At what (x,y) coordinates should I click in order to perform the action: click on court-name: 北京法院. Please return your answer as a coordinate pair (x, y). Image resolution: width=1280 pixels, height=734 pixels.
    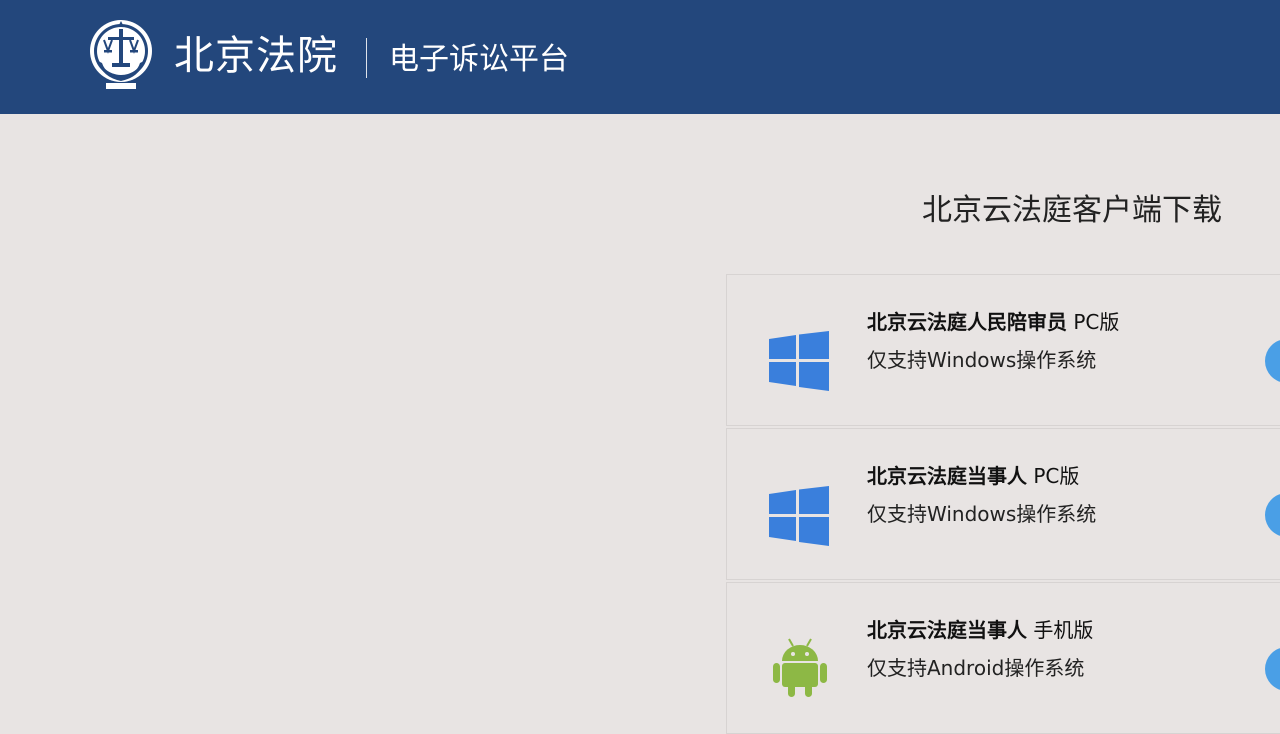
    Looking at the image, I should click on (256, 56).